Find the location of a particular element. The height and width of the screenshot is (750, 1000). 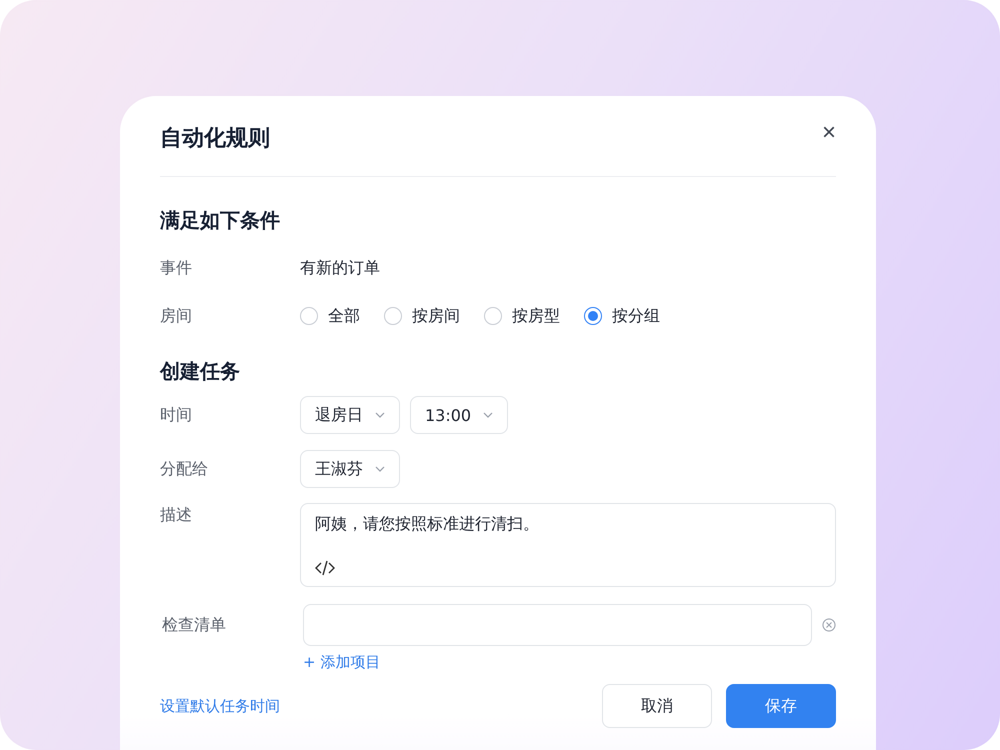

clear-icon is located at coordinates (829, 625).